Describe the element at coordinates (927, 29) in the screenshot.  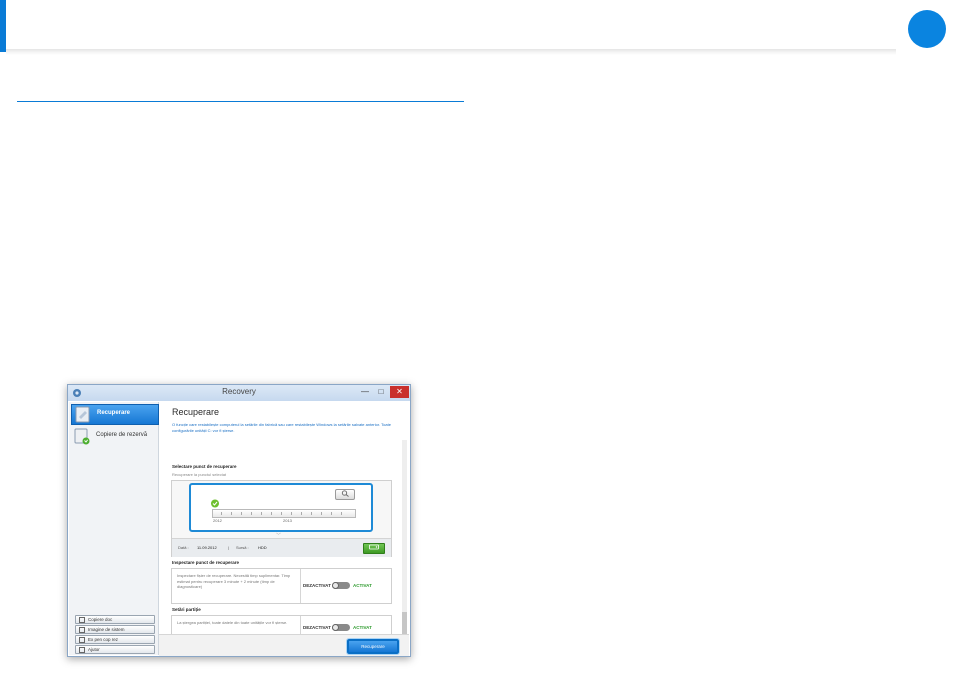
I see `page-marker-circle` at that location.